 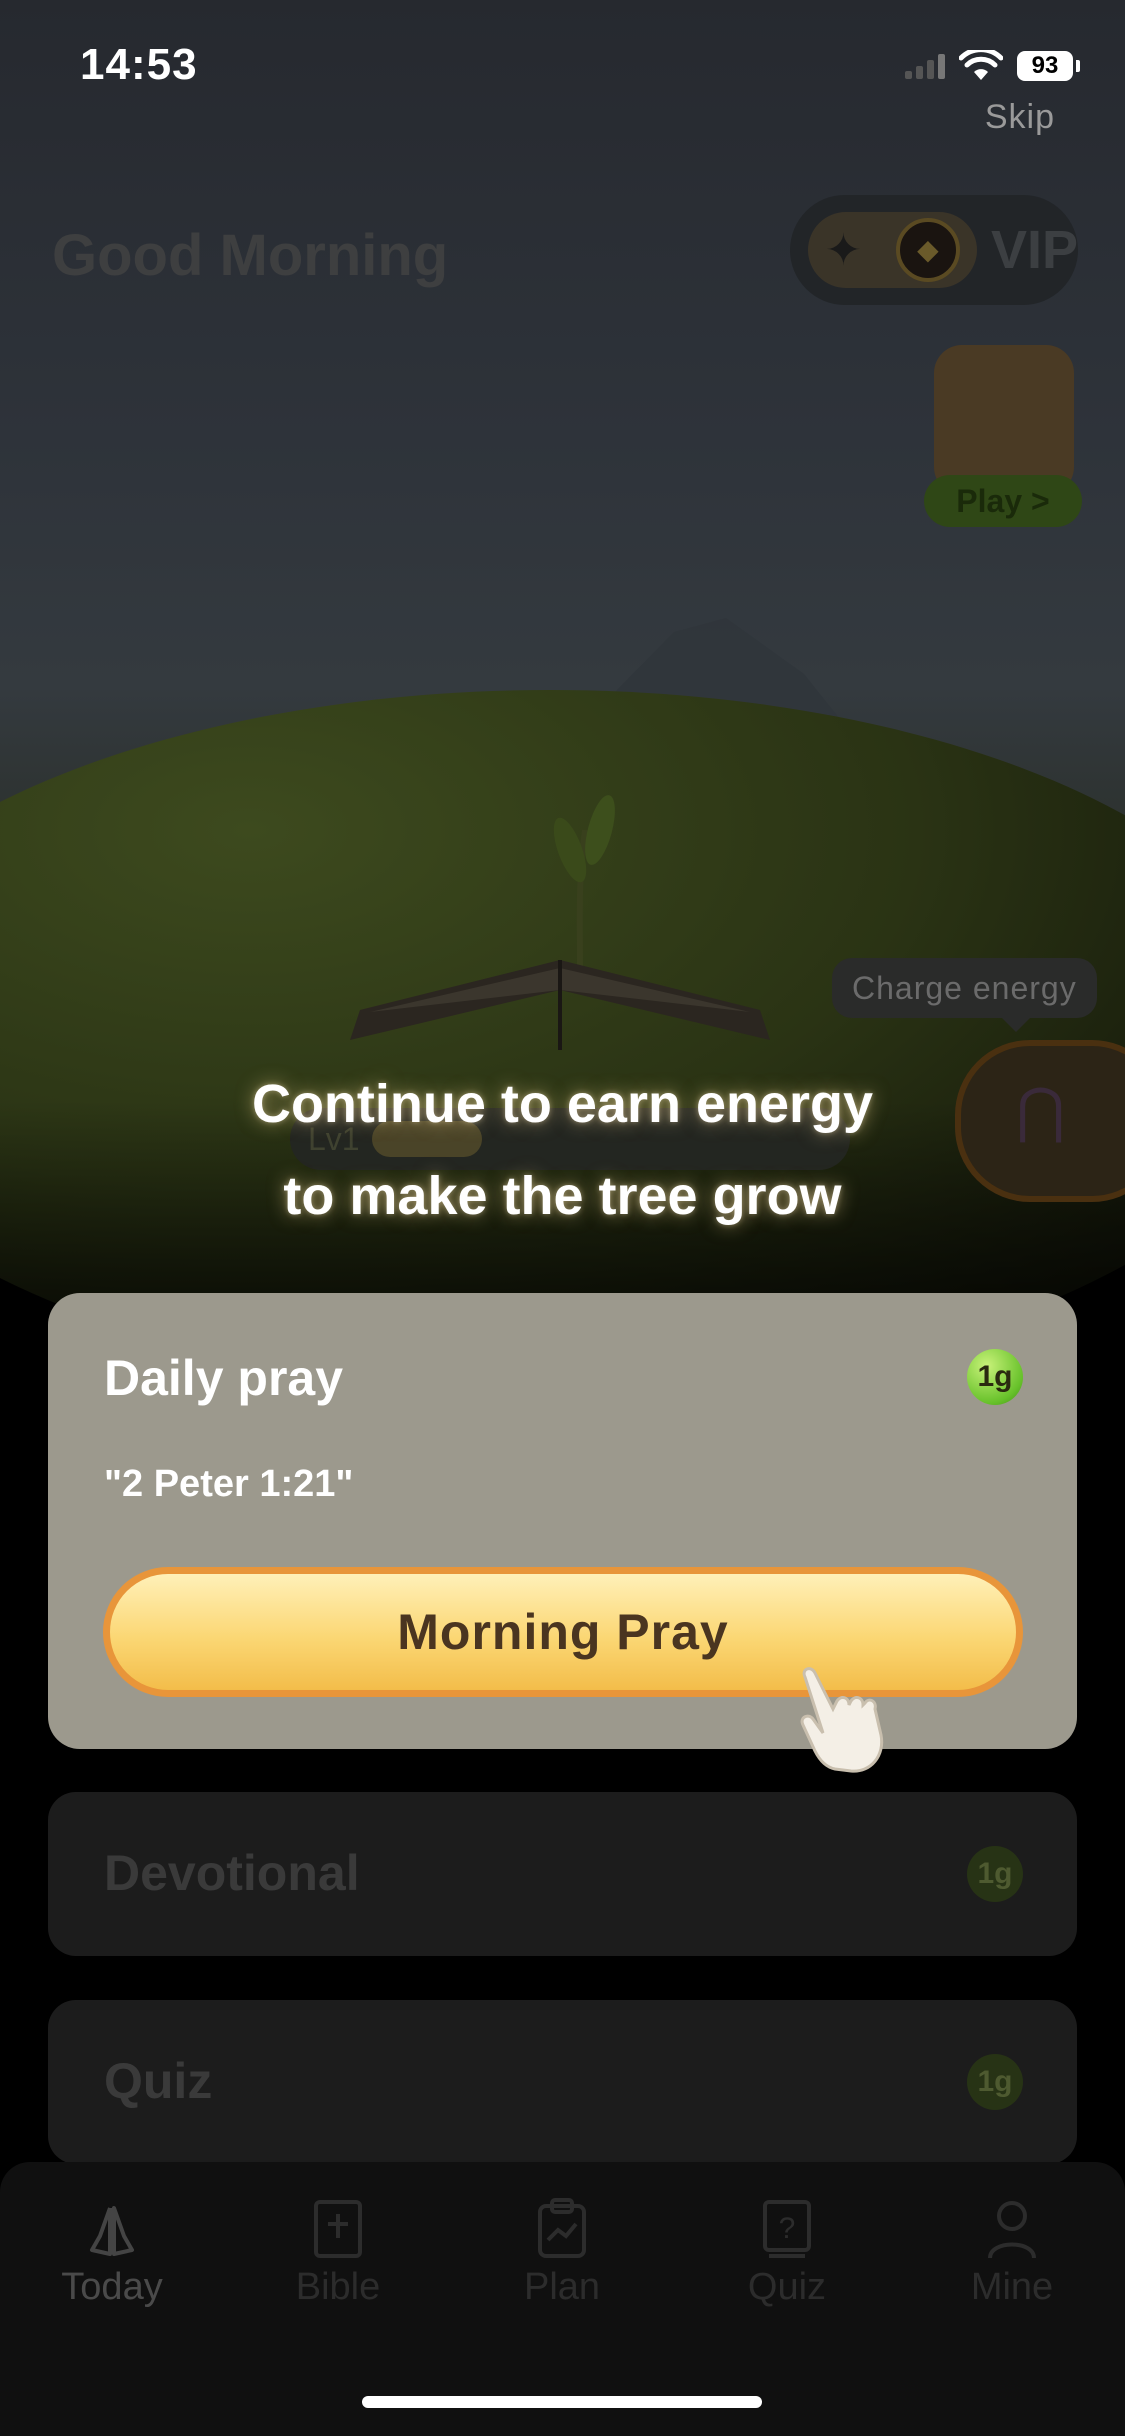 What do you see at coordinates (1020, 117) in the screenshot?
I see `skip-button: Skip` at bounding box center [1020, 117].